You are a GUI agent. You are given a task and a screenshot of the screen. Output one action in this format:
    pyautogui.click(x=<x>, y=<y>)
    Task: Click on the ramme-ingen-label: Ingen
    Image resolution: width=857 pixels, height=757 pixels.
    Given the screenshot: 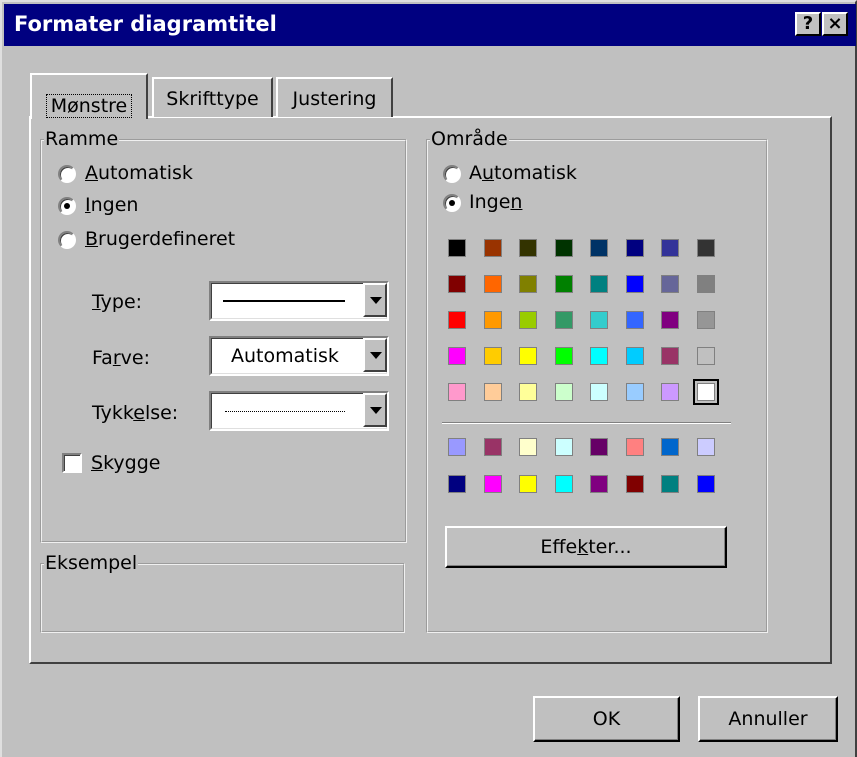 What is the action you would take?
    pyautogui.click(x=111, y=205)
    